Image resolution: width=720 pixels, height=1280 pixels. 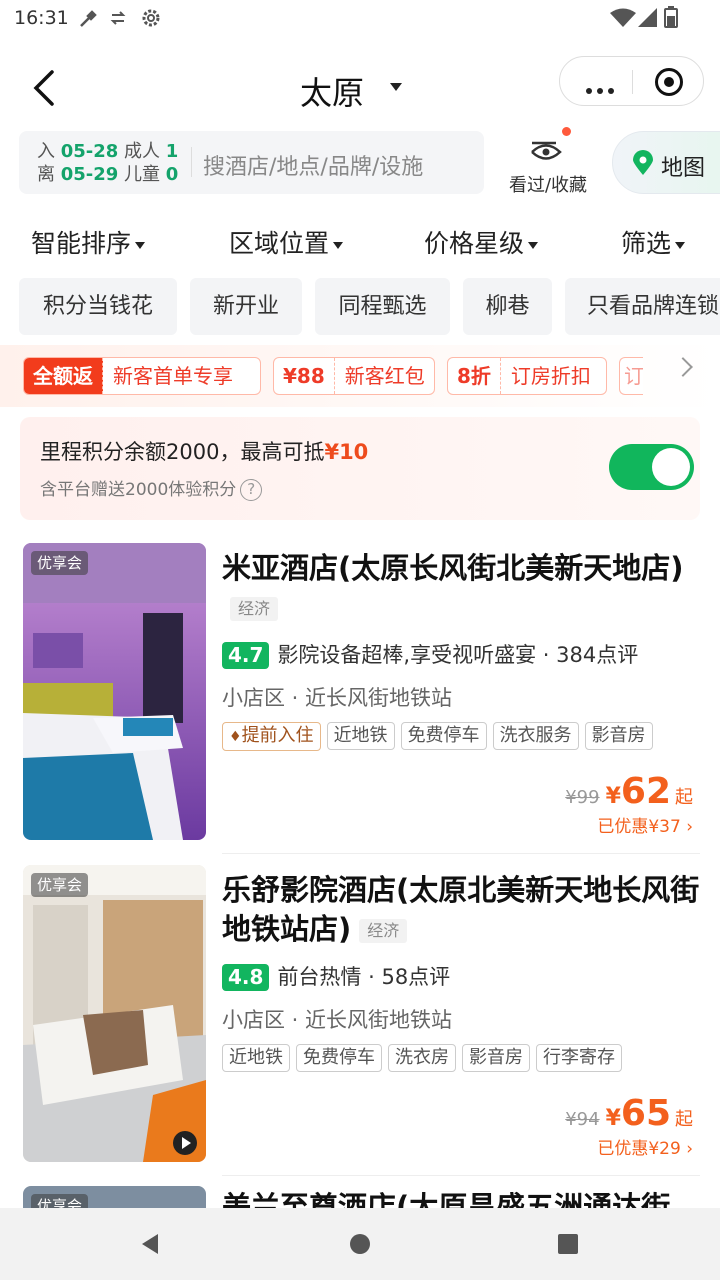 What do you see at coordinates (548, 162) in the screenshot?
I see `viewed-favorites-button: 看过/收藏` at bounding box center [548, 162].